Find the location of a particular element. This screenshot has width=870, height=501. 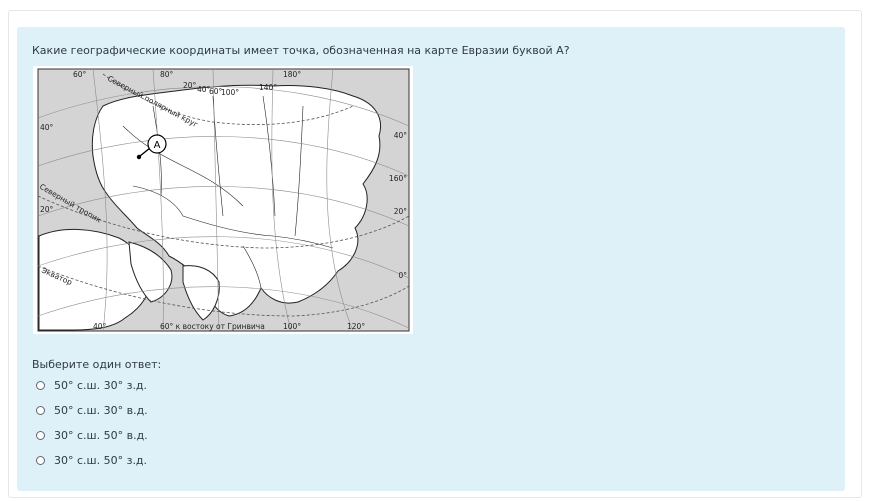

answer-prompt: Выберите один ответ: is located at coordinates (97, 364).